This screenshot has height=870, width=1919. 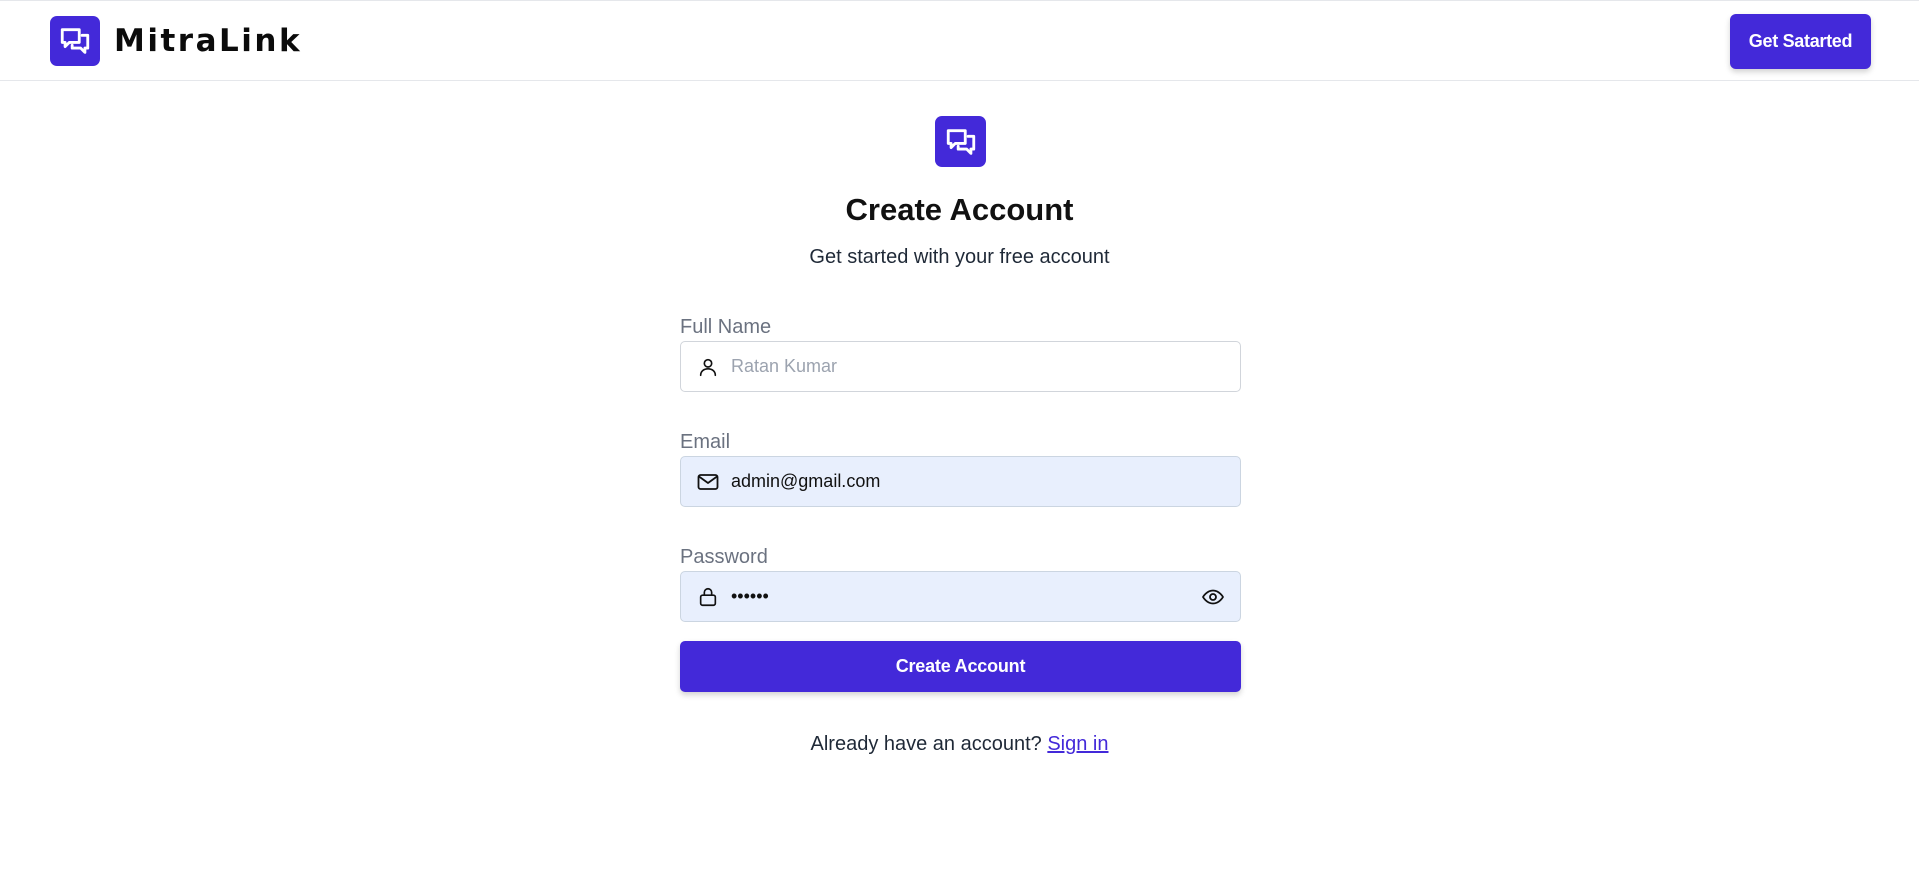 I want to click on top-navbar: MitraLink Get Satarted, so click(x=959, y=40).